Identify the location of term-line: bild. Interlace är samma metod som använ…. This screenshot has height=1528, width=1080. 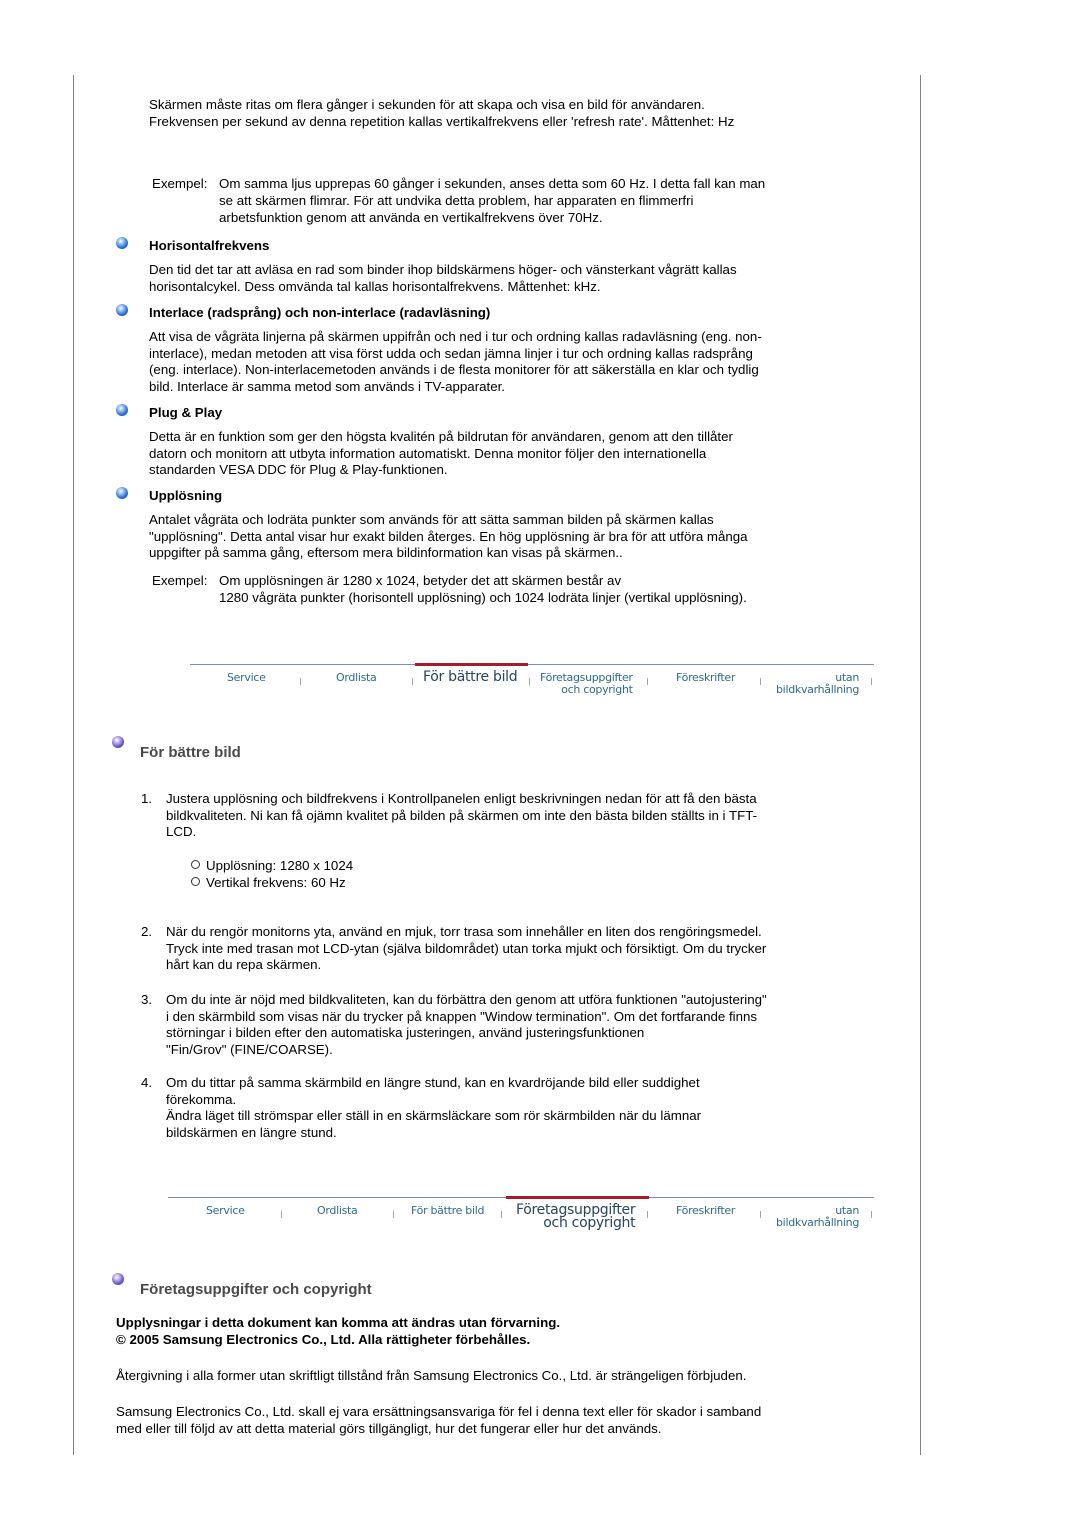
(327, 386).